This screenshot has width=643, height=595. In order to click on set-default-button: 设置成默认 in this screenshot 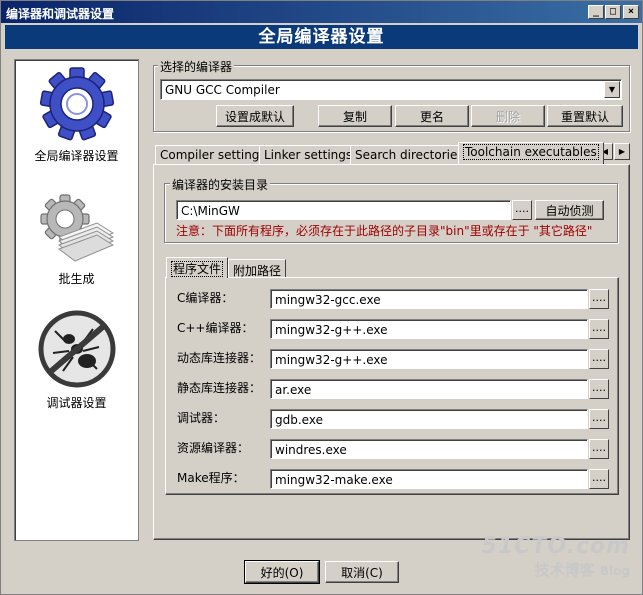, I will do `click(255, 116)`.